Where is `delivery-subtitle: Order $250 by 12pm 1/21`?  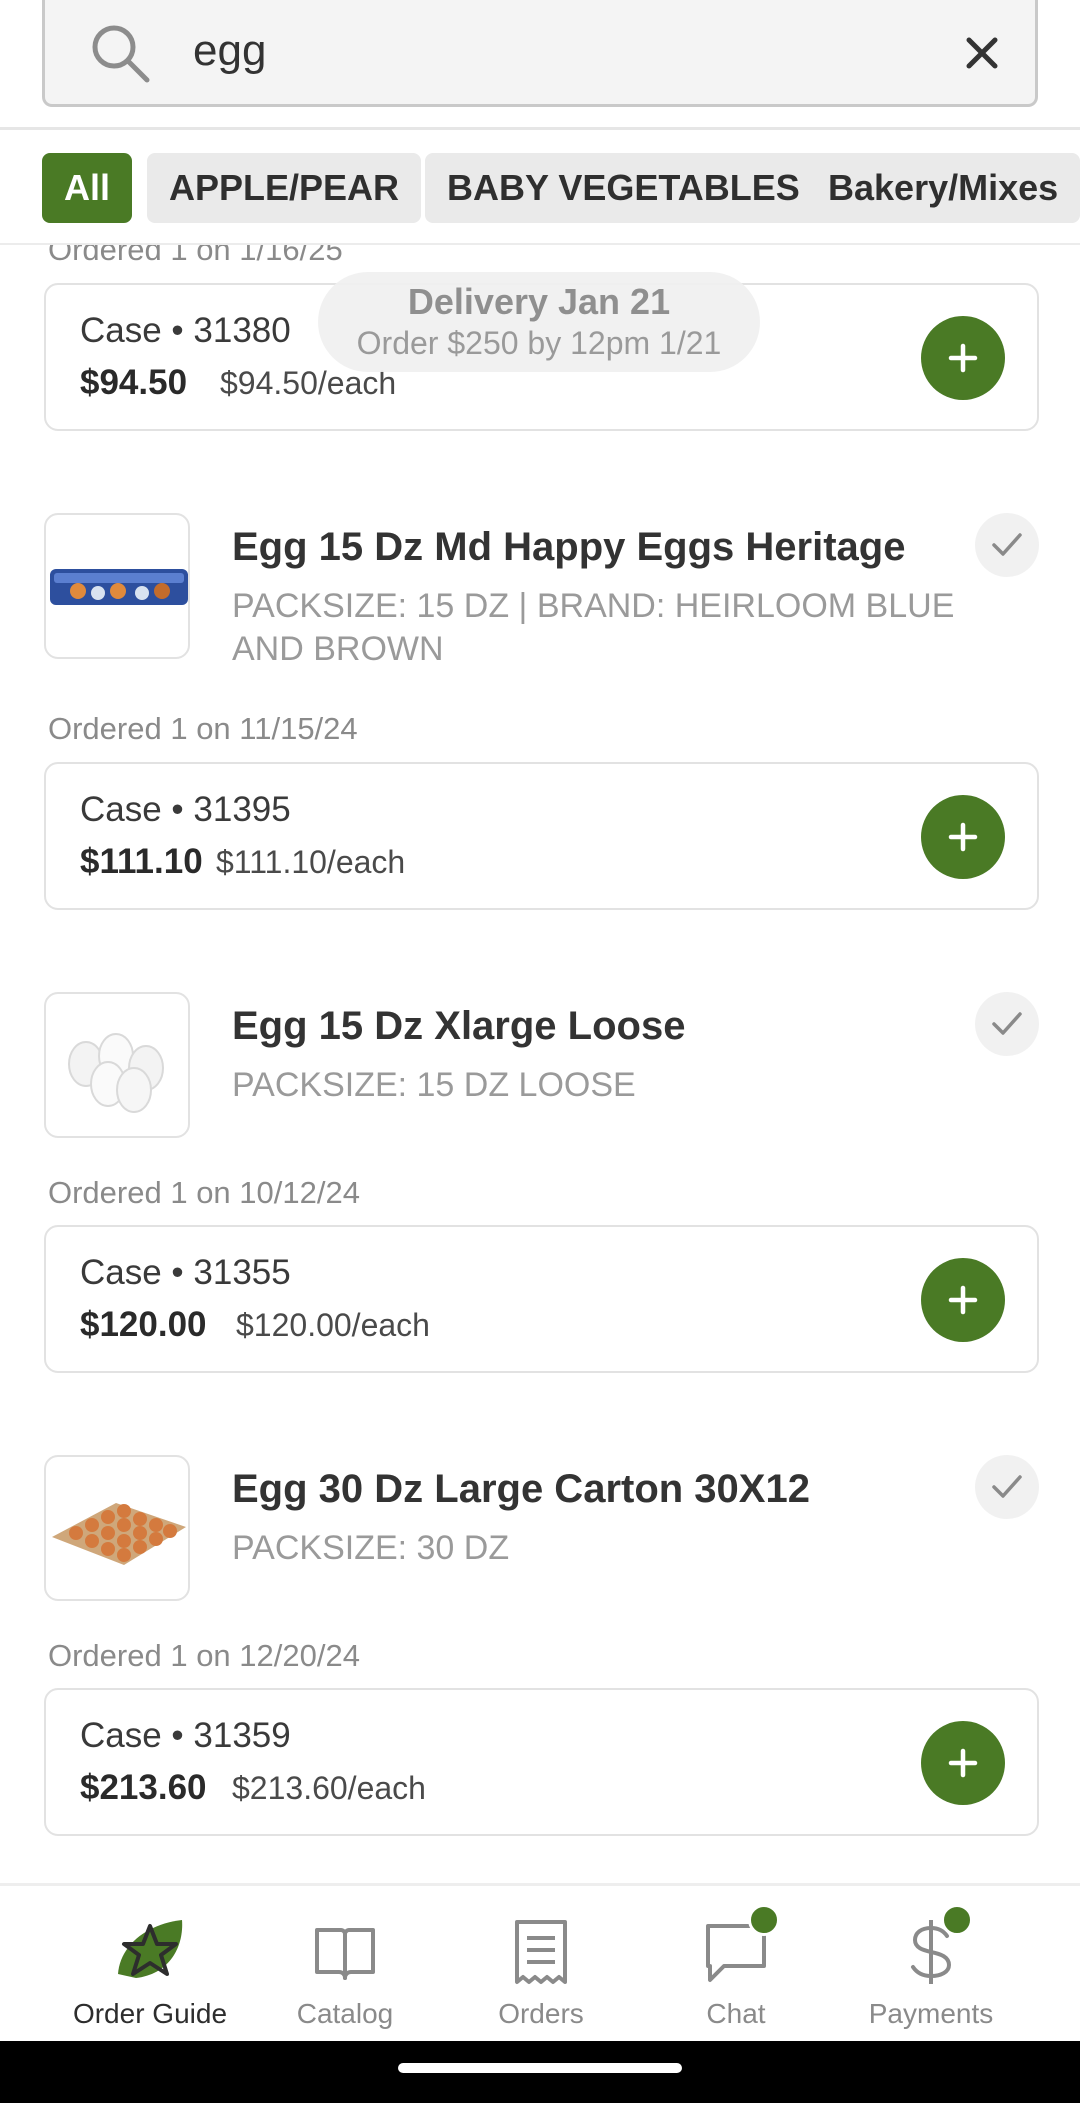
delivery-subtitle: Order $250 by 12pm 1/21 is located at coordinates (539, 343).